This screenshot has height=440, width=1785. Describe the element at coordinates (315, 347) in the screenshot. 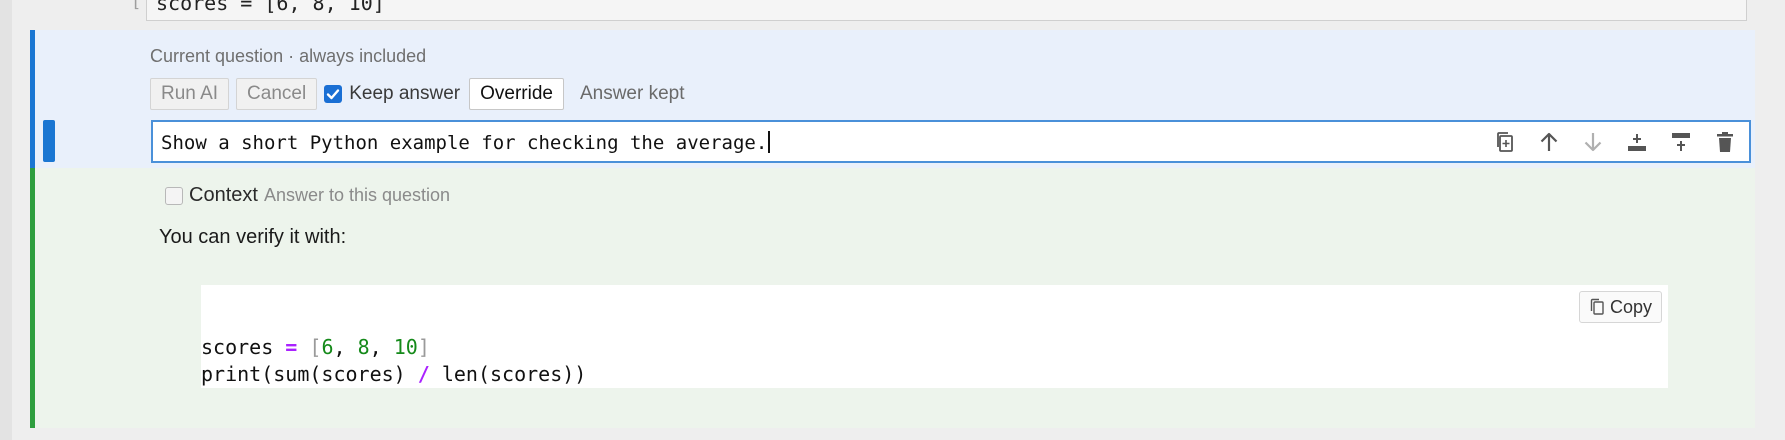

I see `code-token: [` at that location.